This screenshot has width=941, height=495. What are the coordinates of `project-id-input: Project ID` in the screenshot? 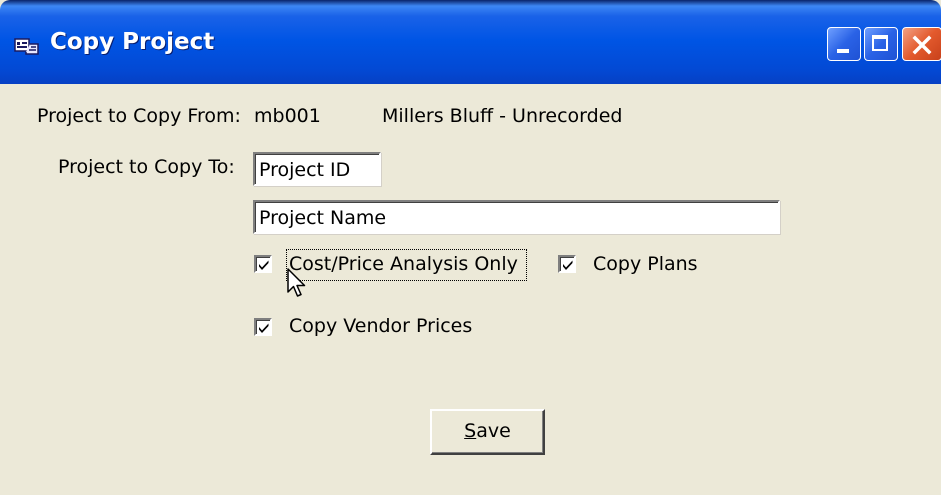 It's located at (317, 169).